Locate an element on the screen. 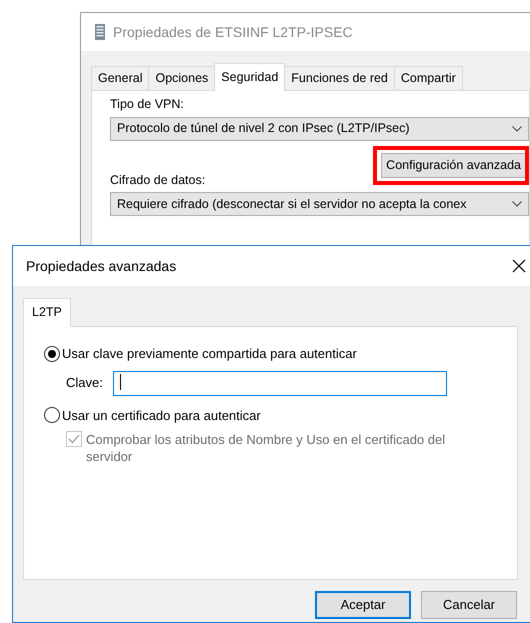  dropdown: Protocolo de túnel de nivel 2 con IPsec (L2TP/IPsec) is located at coordinates (319, 128).